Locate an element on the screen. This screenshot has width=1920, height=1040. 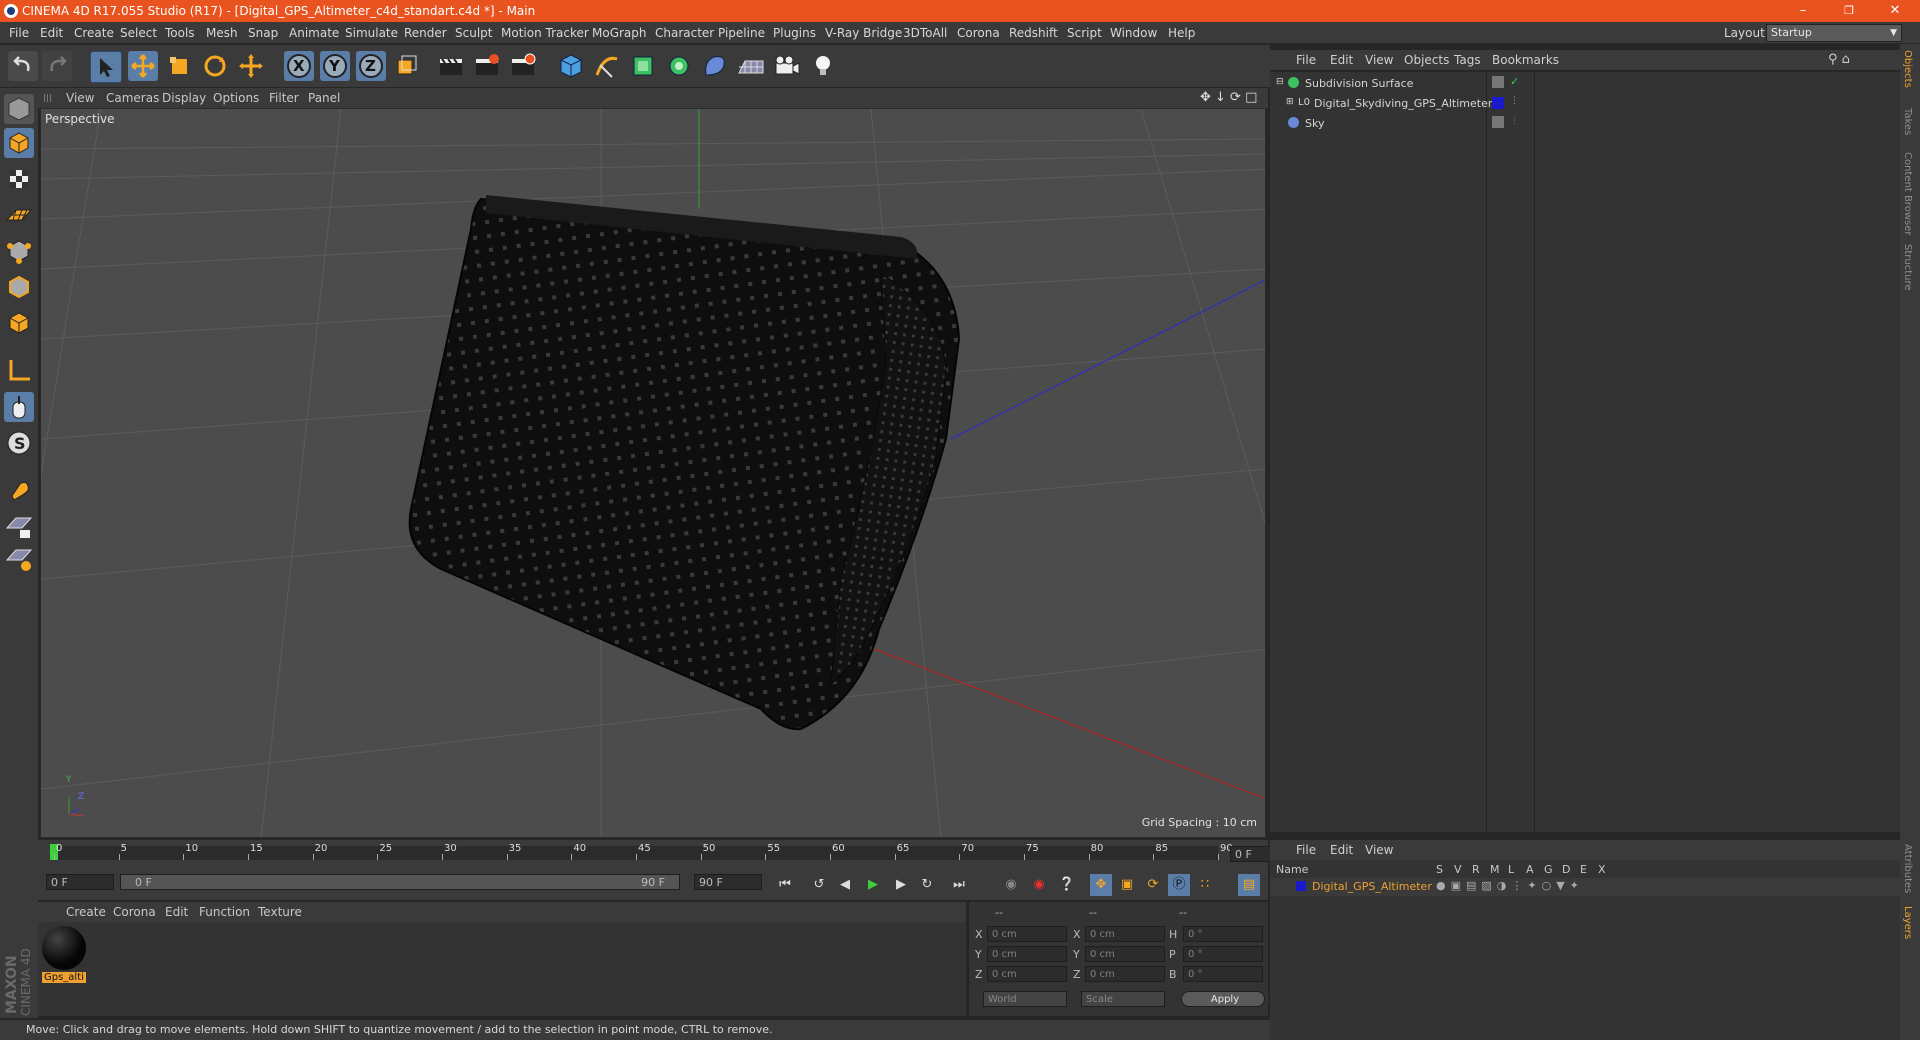
material-menu-function: Function is located at coordinates (224, 912).